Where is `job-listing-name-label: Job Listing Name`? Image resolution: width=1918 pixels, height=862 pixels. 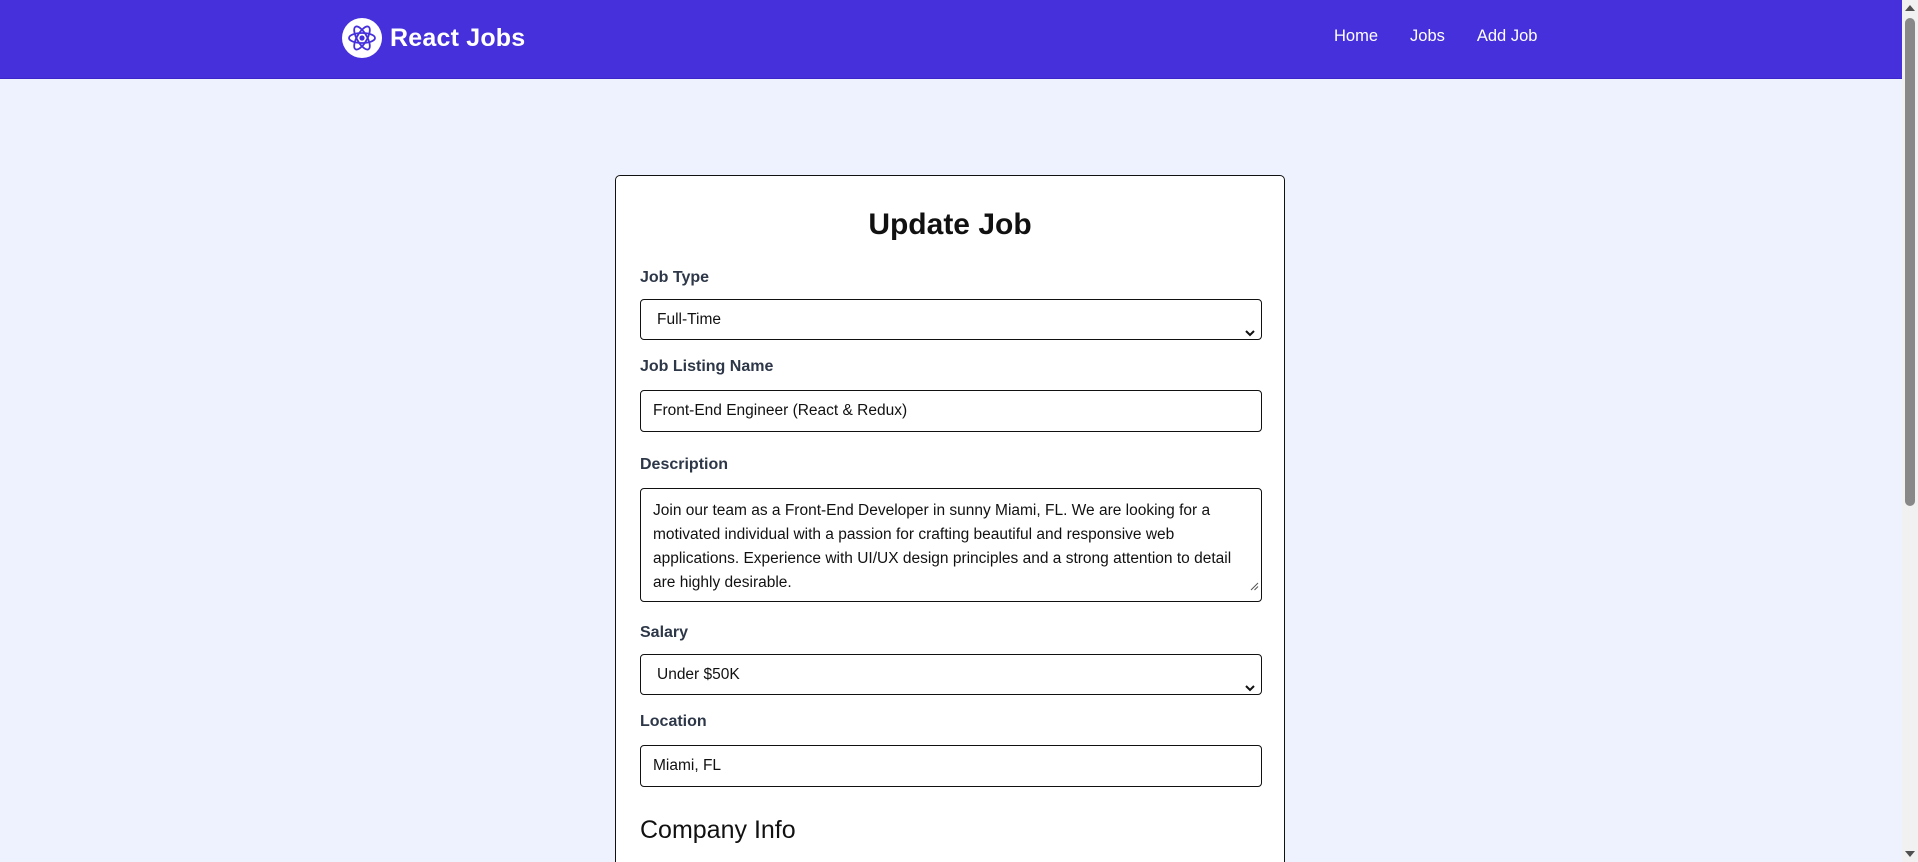
job-listing-name-label: Job Listing Name is located at coordinates (707, 366).